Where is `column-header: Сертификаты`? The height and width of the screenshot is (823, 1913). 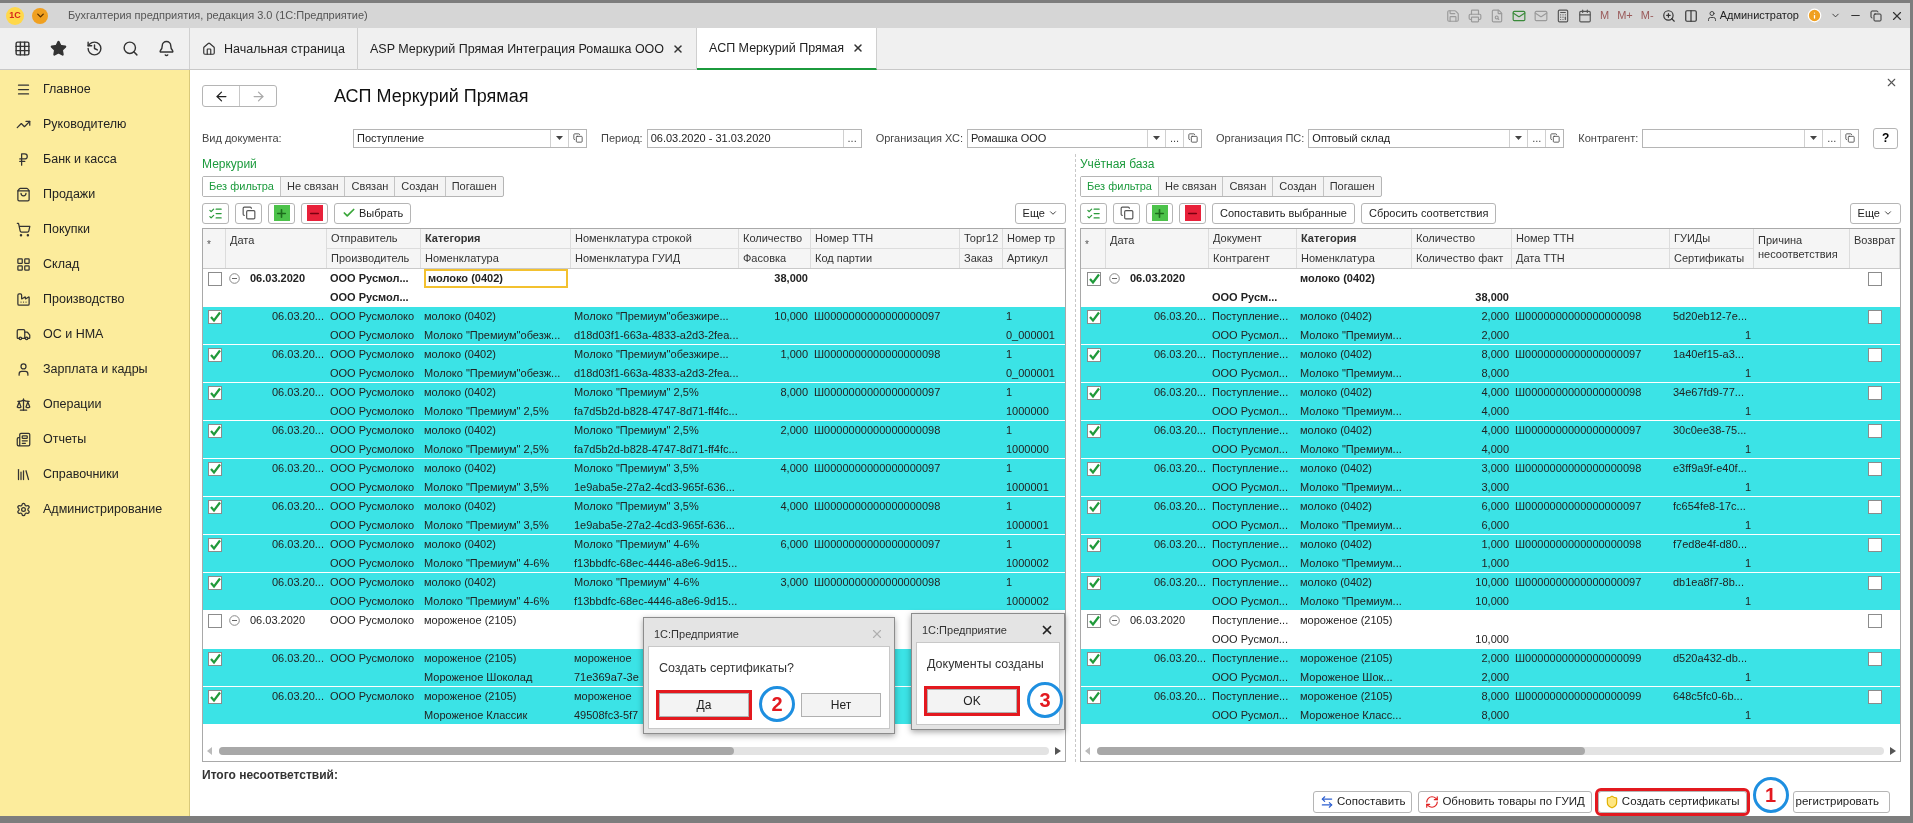
column-header: Сертификаты is located at coordinates (1709, 258).